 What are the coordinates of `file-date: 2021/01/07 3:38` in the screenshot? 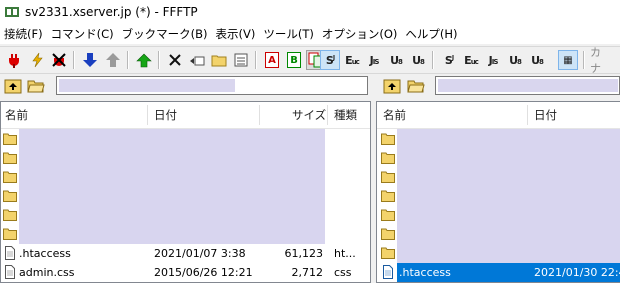 It's located at (200, 253).